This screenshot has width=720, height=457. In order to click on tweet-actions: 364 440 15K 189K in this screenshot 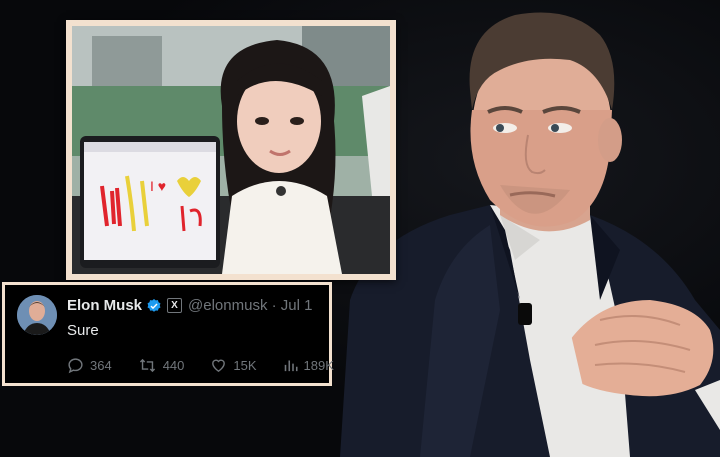, I will do `click(213, 365)`.